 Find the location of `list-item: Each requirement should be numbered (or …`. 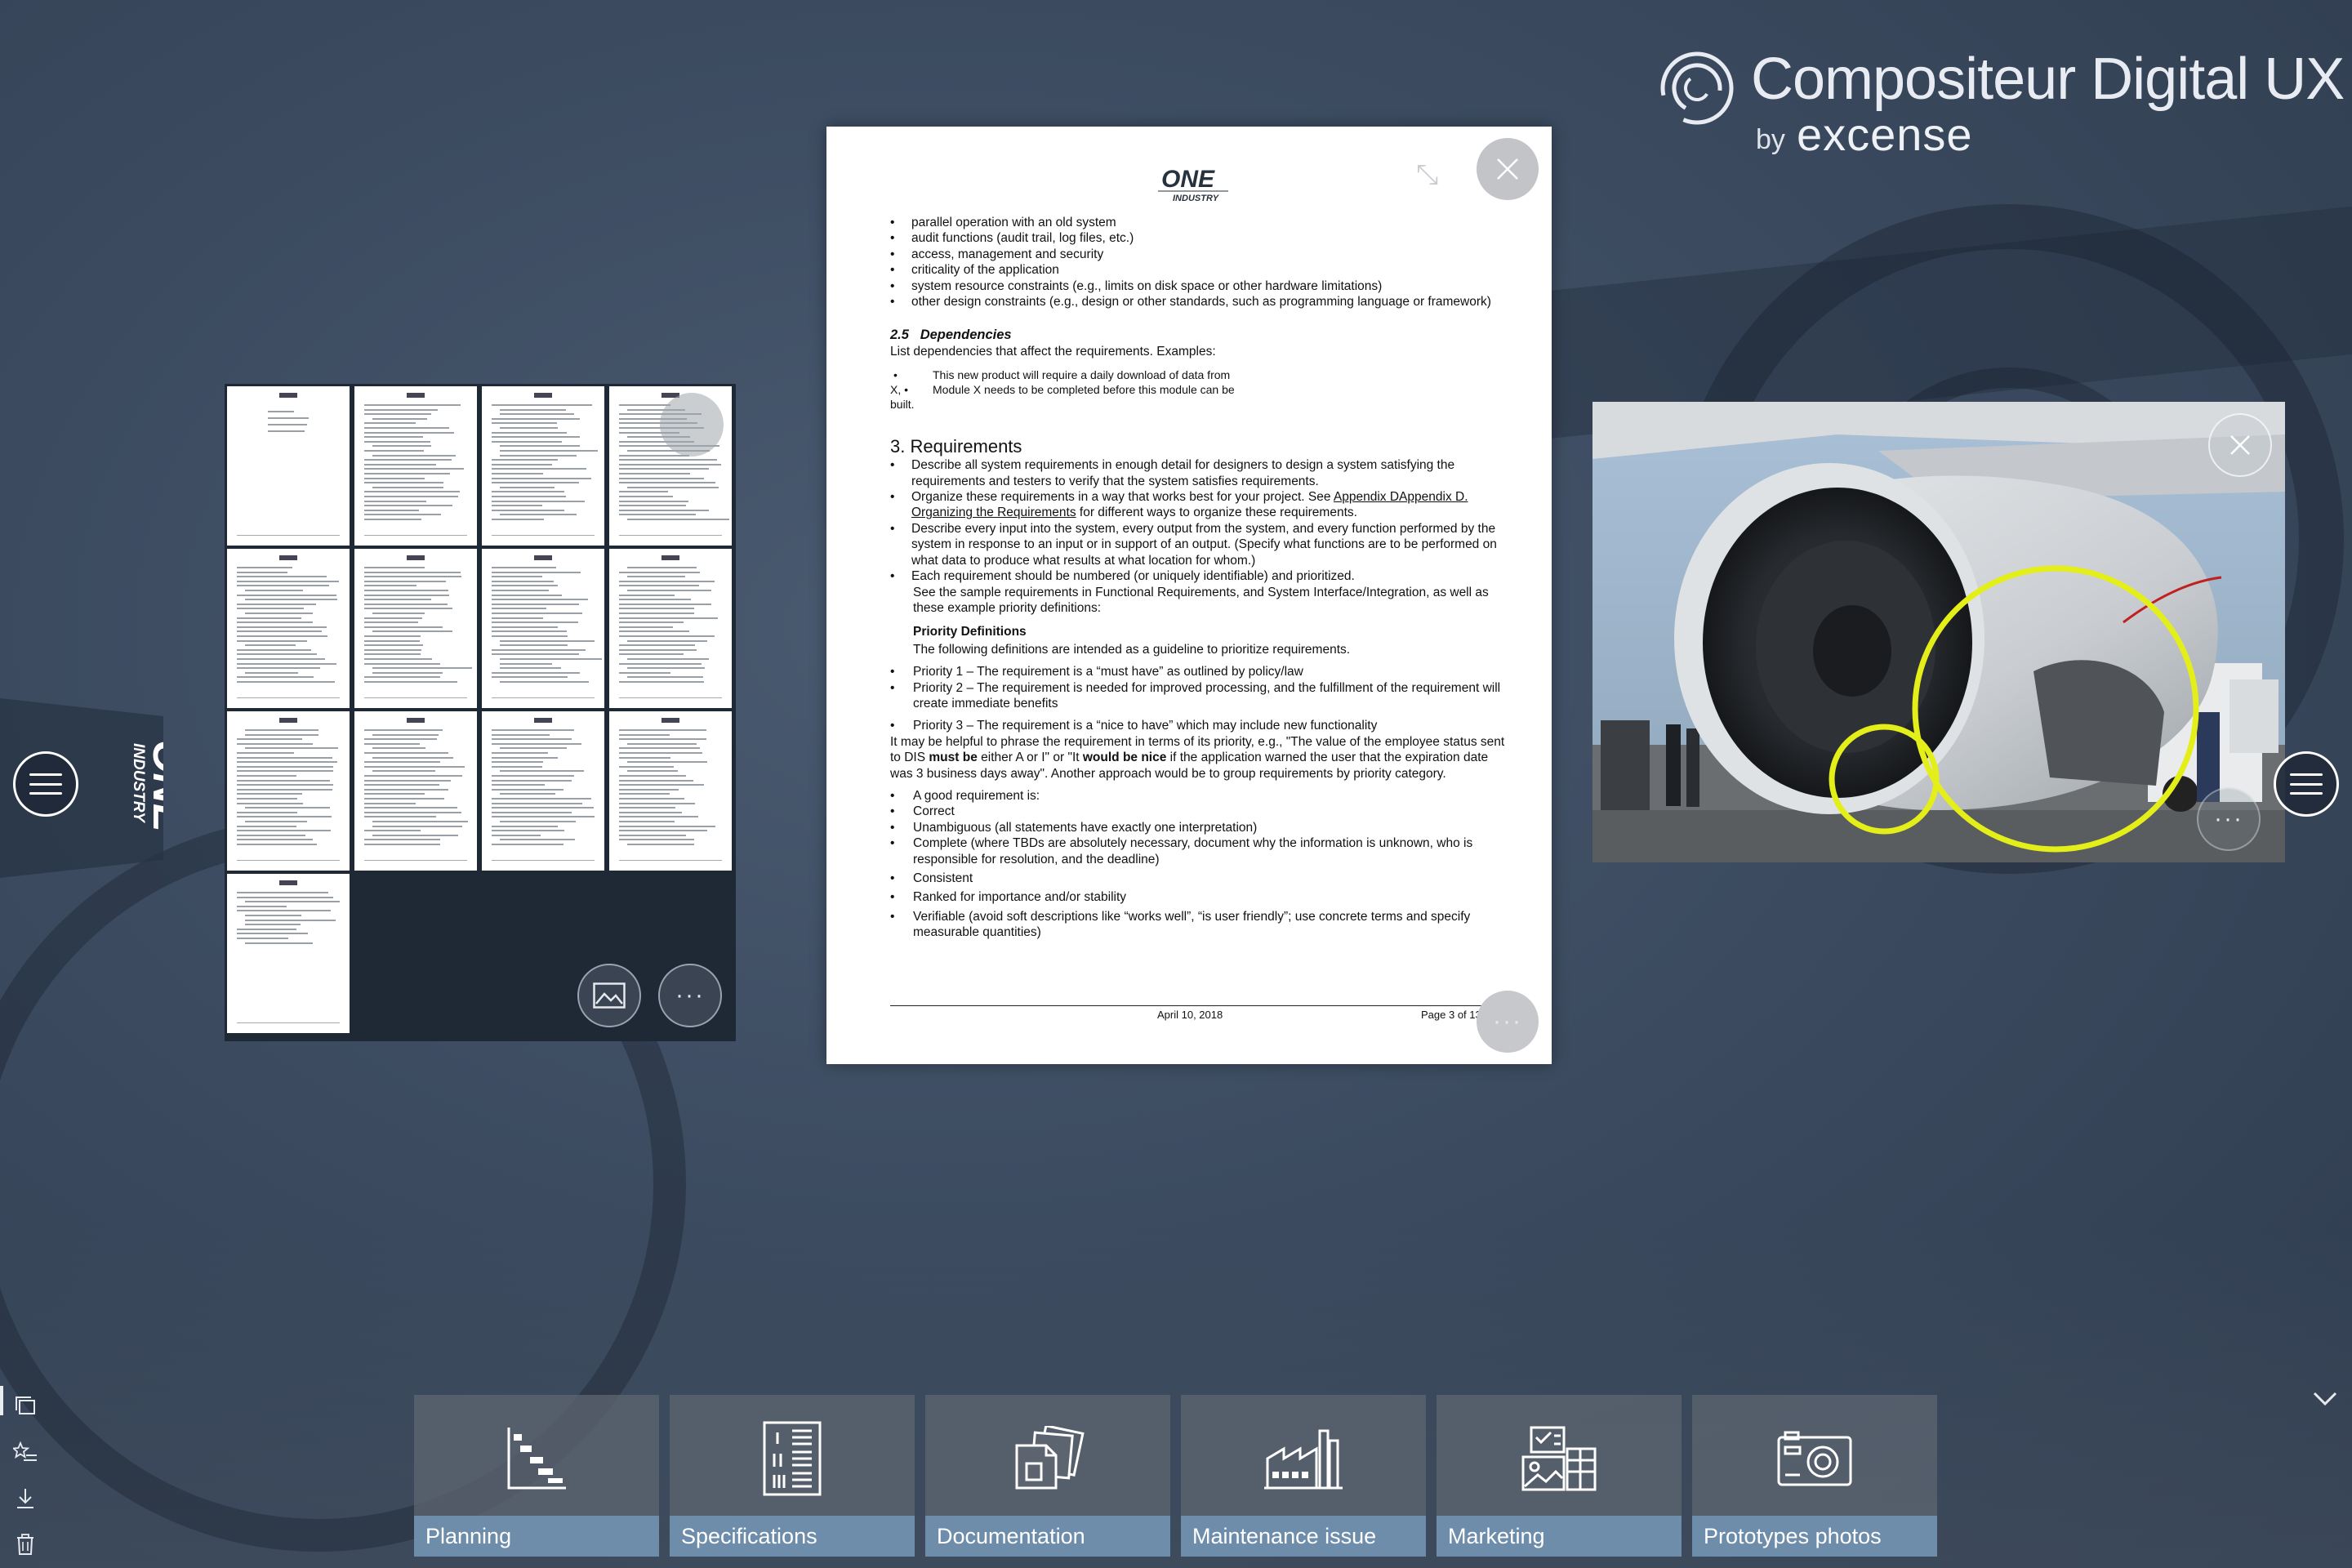

list-item: Each requirement should be numbered (or … is located at coordinates (1189, 576).